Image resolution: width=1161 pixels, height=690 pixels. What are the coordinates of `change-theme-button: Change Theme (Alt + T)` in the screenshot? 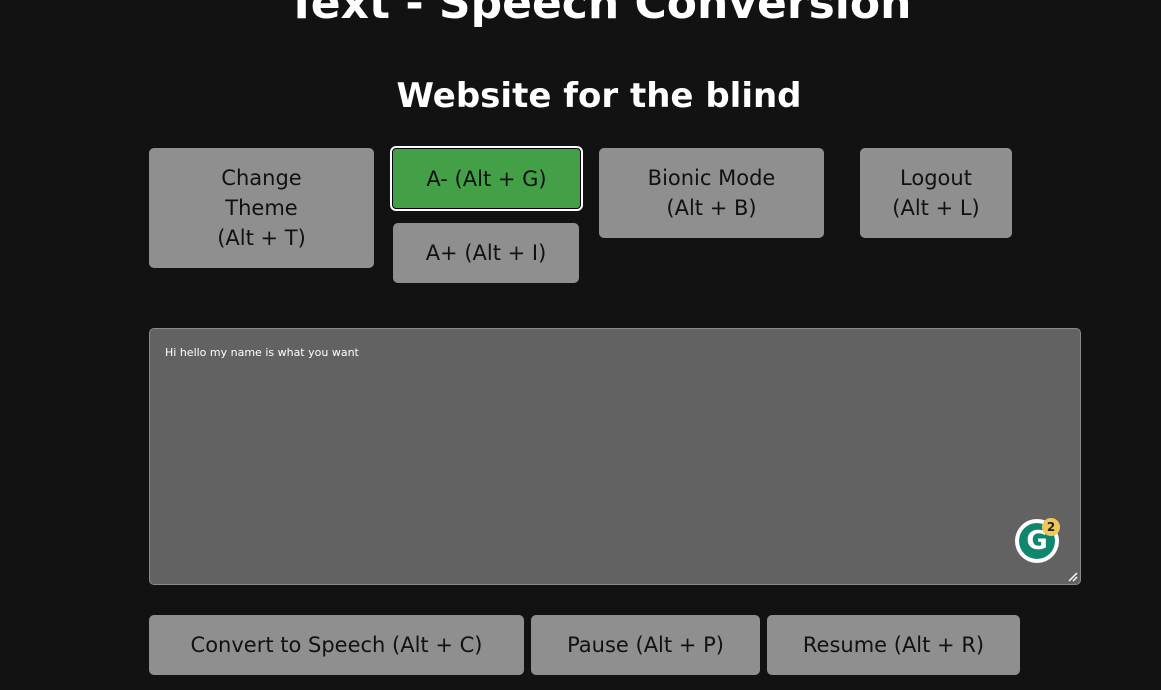 It's located at (261, 208).